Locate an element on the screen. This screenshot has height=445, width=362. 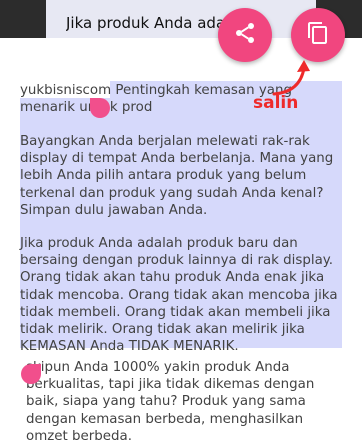
annotation-label: salin is located at coordinates (276, 103).